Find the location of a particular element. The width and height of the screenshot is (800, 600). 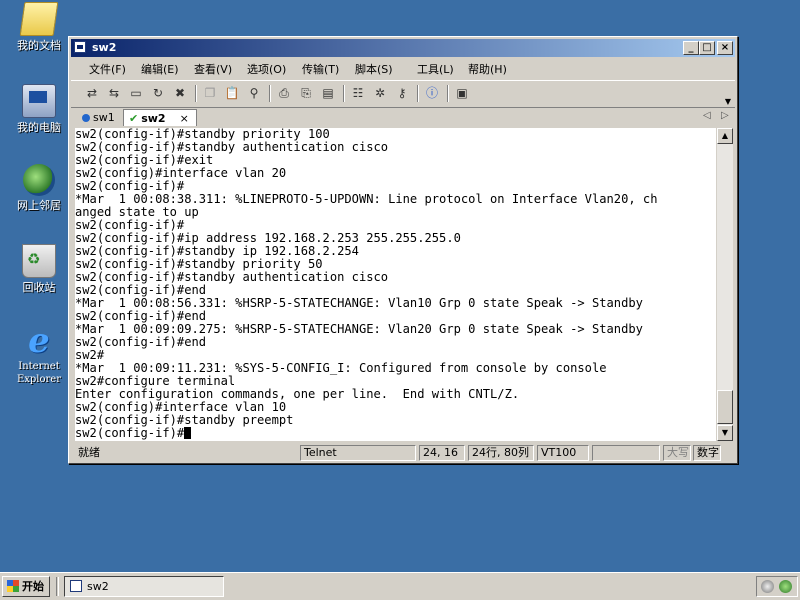

menu-script: 脚本(S) is located at coordinates (374, 69).